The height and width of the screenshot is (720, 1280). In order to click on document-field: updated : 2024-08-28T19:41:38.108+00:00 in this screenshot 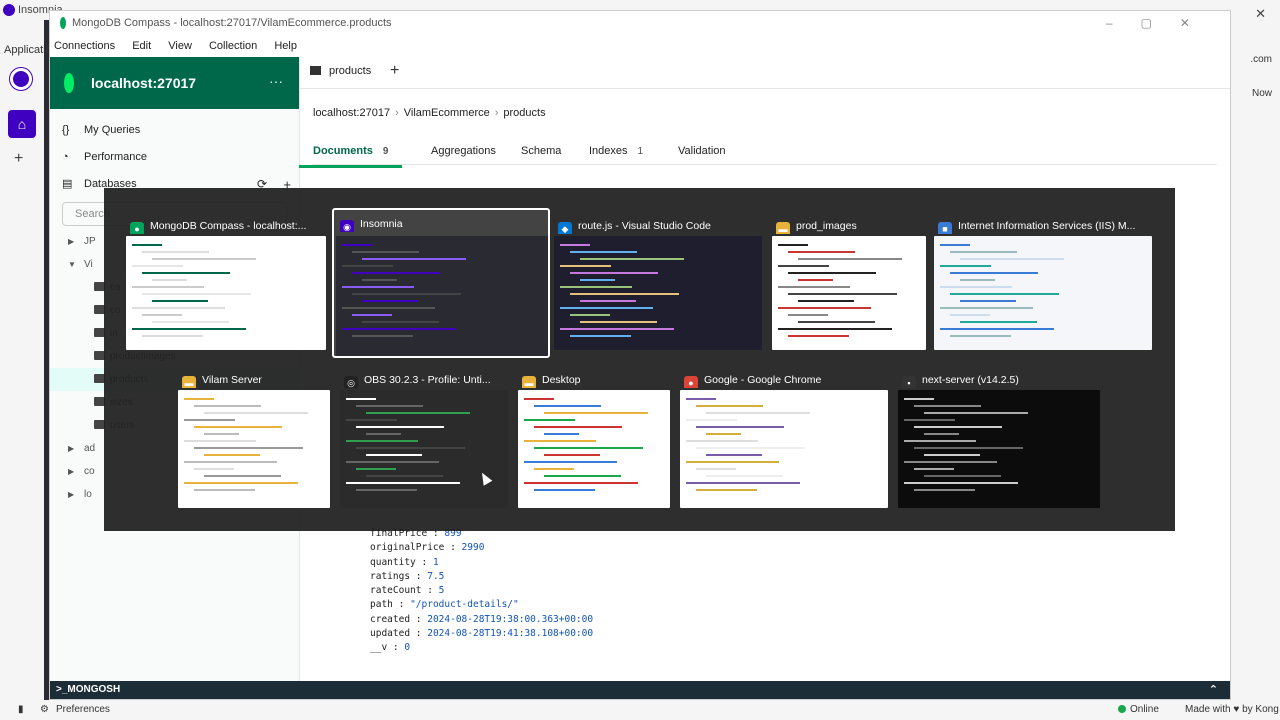, I will do `click(481, 634)`.